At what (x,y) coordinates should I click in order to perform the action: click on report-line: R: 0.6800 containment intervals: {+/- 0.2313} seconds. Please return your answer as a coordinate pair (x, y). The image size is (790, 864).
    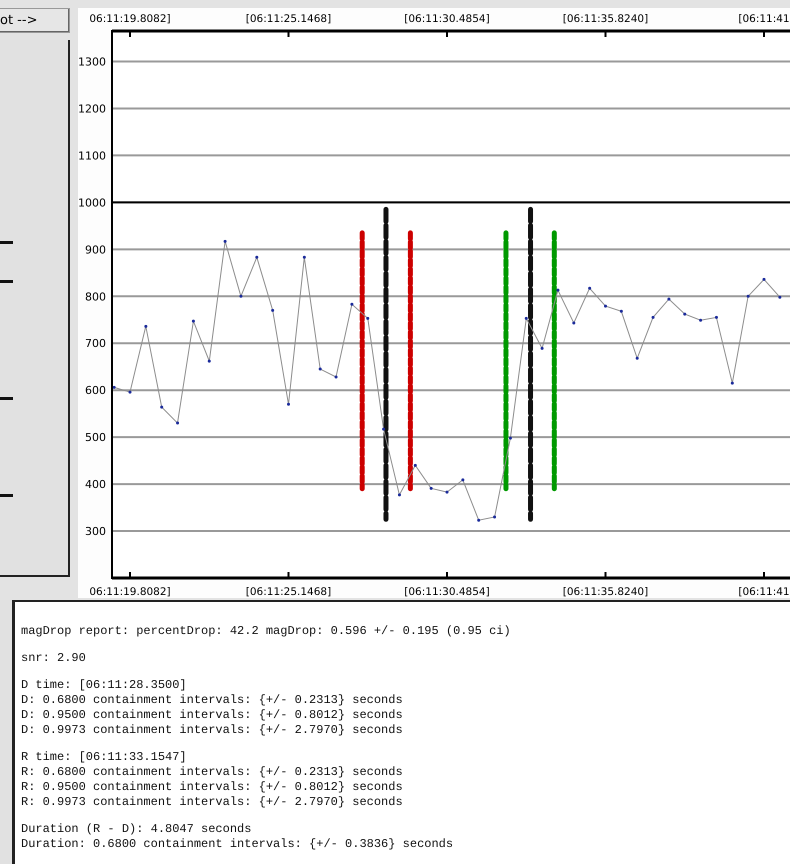
    Looking at the image, I should click on (212, 772).